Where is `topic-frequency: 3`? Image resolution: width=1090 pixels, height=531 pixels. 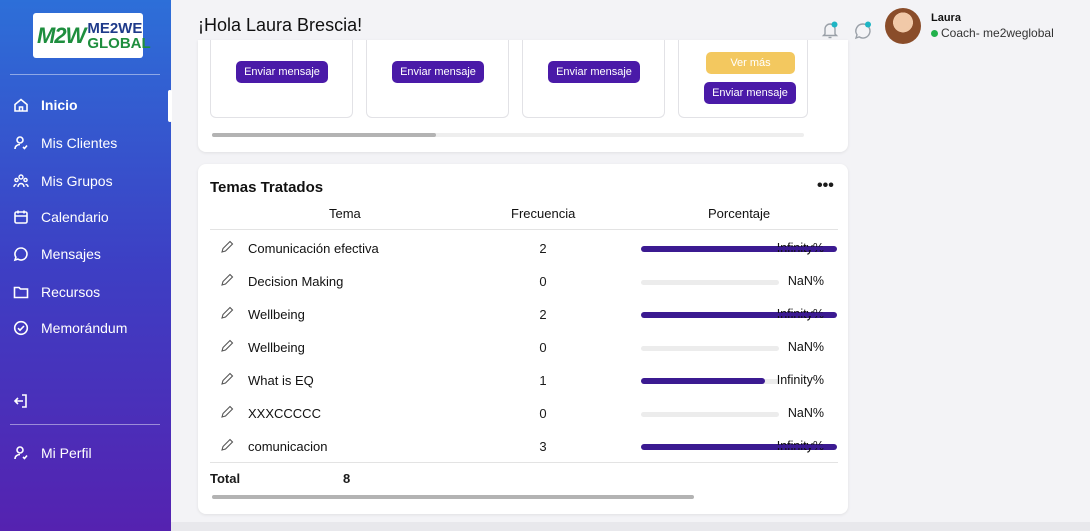
topic-frequency: 3 is located at coordinates (543, 446).